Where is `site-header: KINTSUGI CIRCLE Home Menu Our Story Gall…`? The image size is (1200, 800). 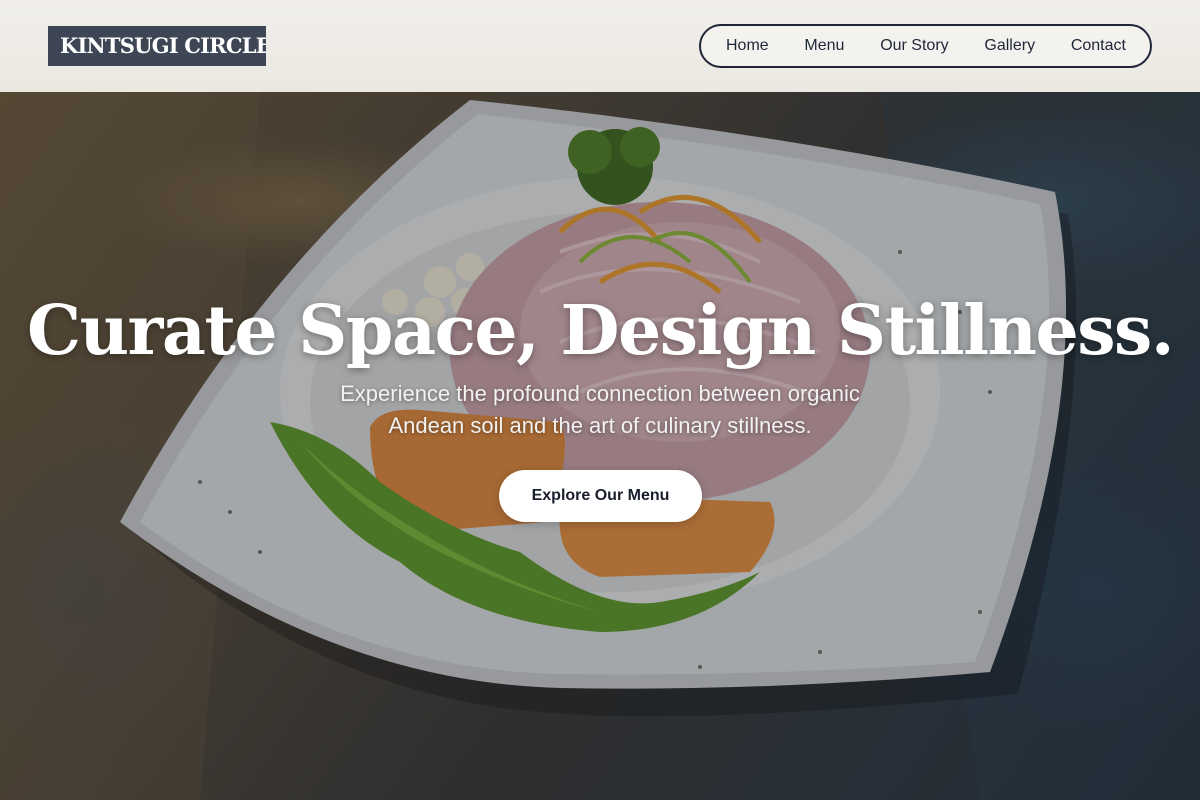 site-header: KINTSUGI CIRCLE Home Menu Our Story Gall… is located at coordinates (600, 46).